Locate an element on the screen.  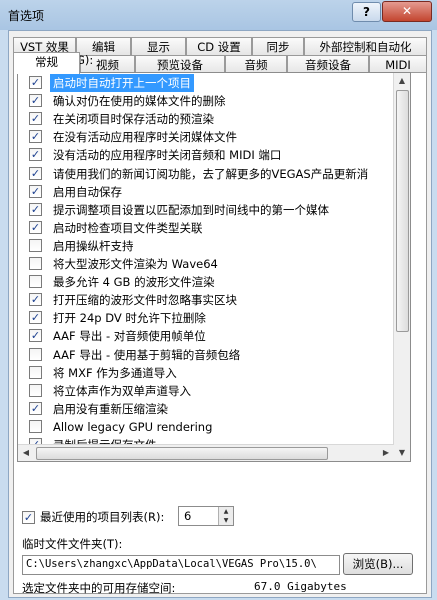
stepper-buttons: ▲ ▼ is located at coordinates (225, 516).